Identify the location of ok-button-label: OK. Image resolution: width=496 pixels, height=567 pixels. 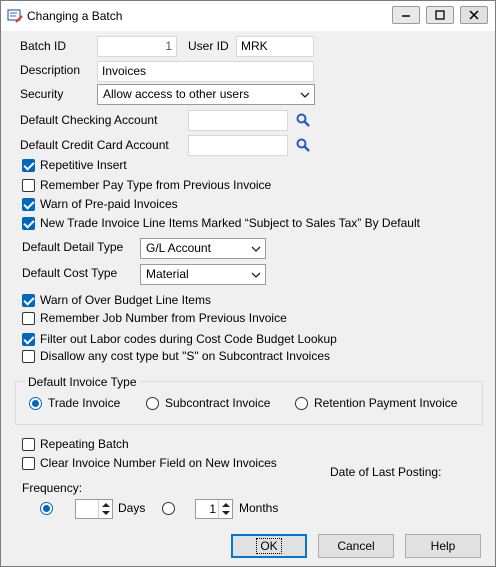
(269, 546).